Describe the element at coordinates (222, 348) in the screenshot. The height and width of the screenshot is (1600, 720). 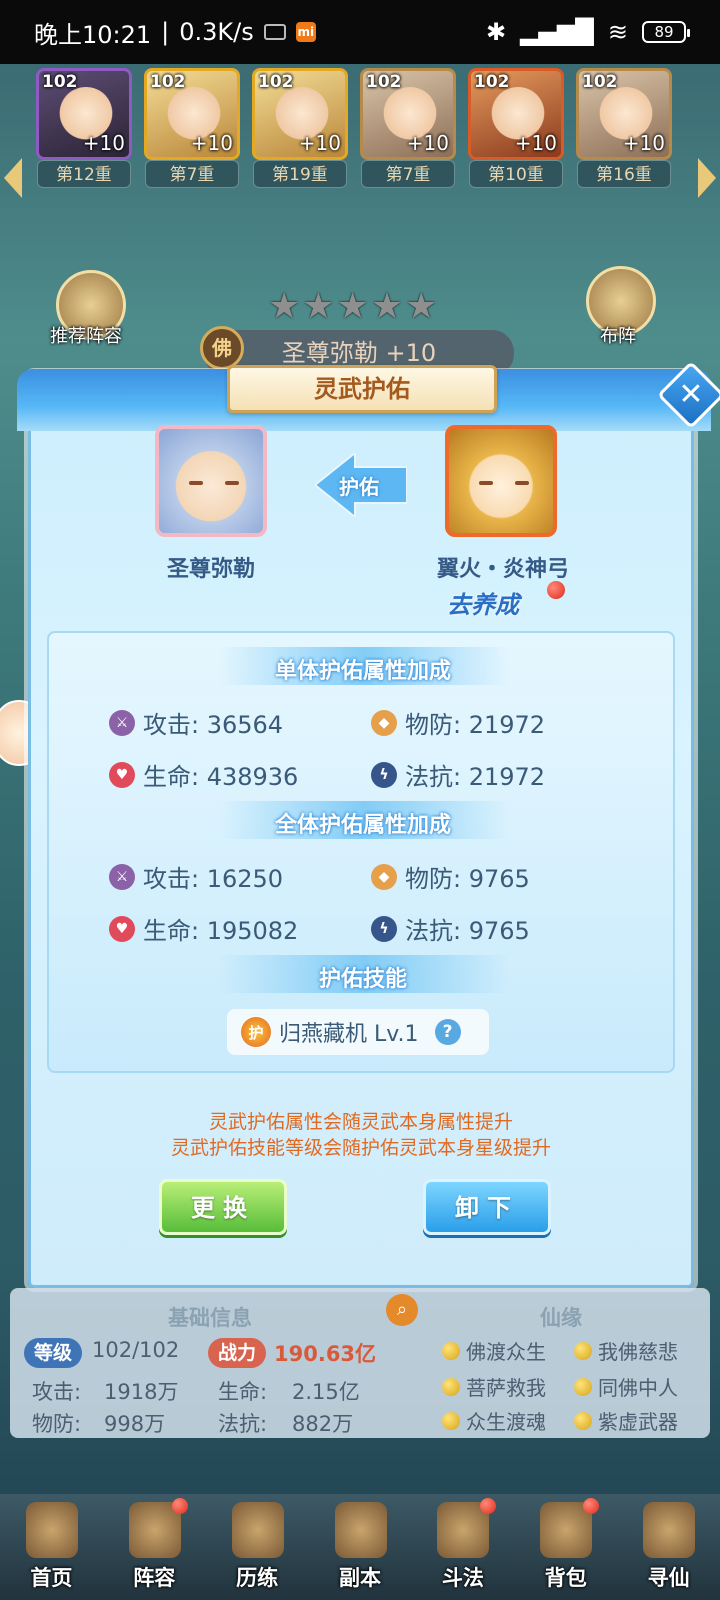
I see `faction-emblem-icon: 佛` at that location.